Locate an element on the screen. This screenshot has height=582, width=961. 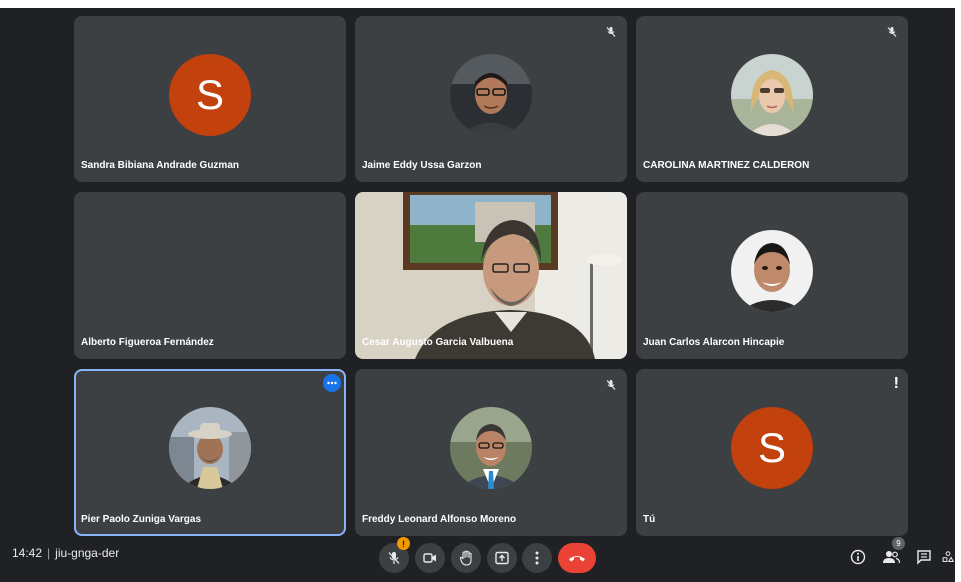
present-button is located at coordinates (502, 558).